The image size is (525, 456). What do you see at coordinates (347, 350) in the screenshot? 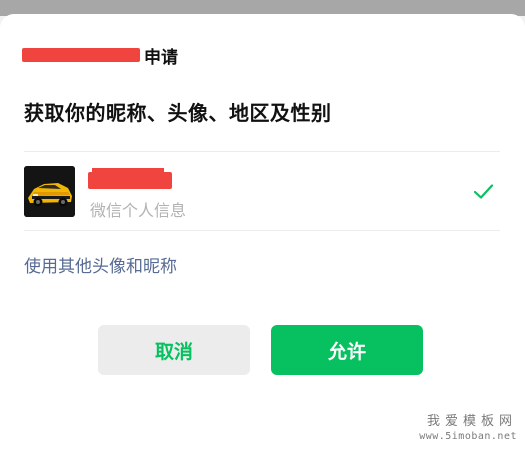
I see `allow-button: 允许` at bounding box center [347, 350].